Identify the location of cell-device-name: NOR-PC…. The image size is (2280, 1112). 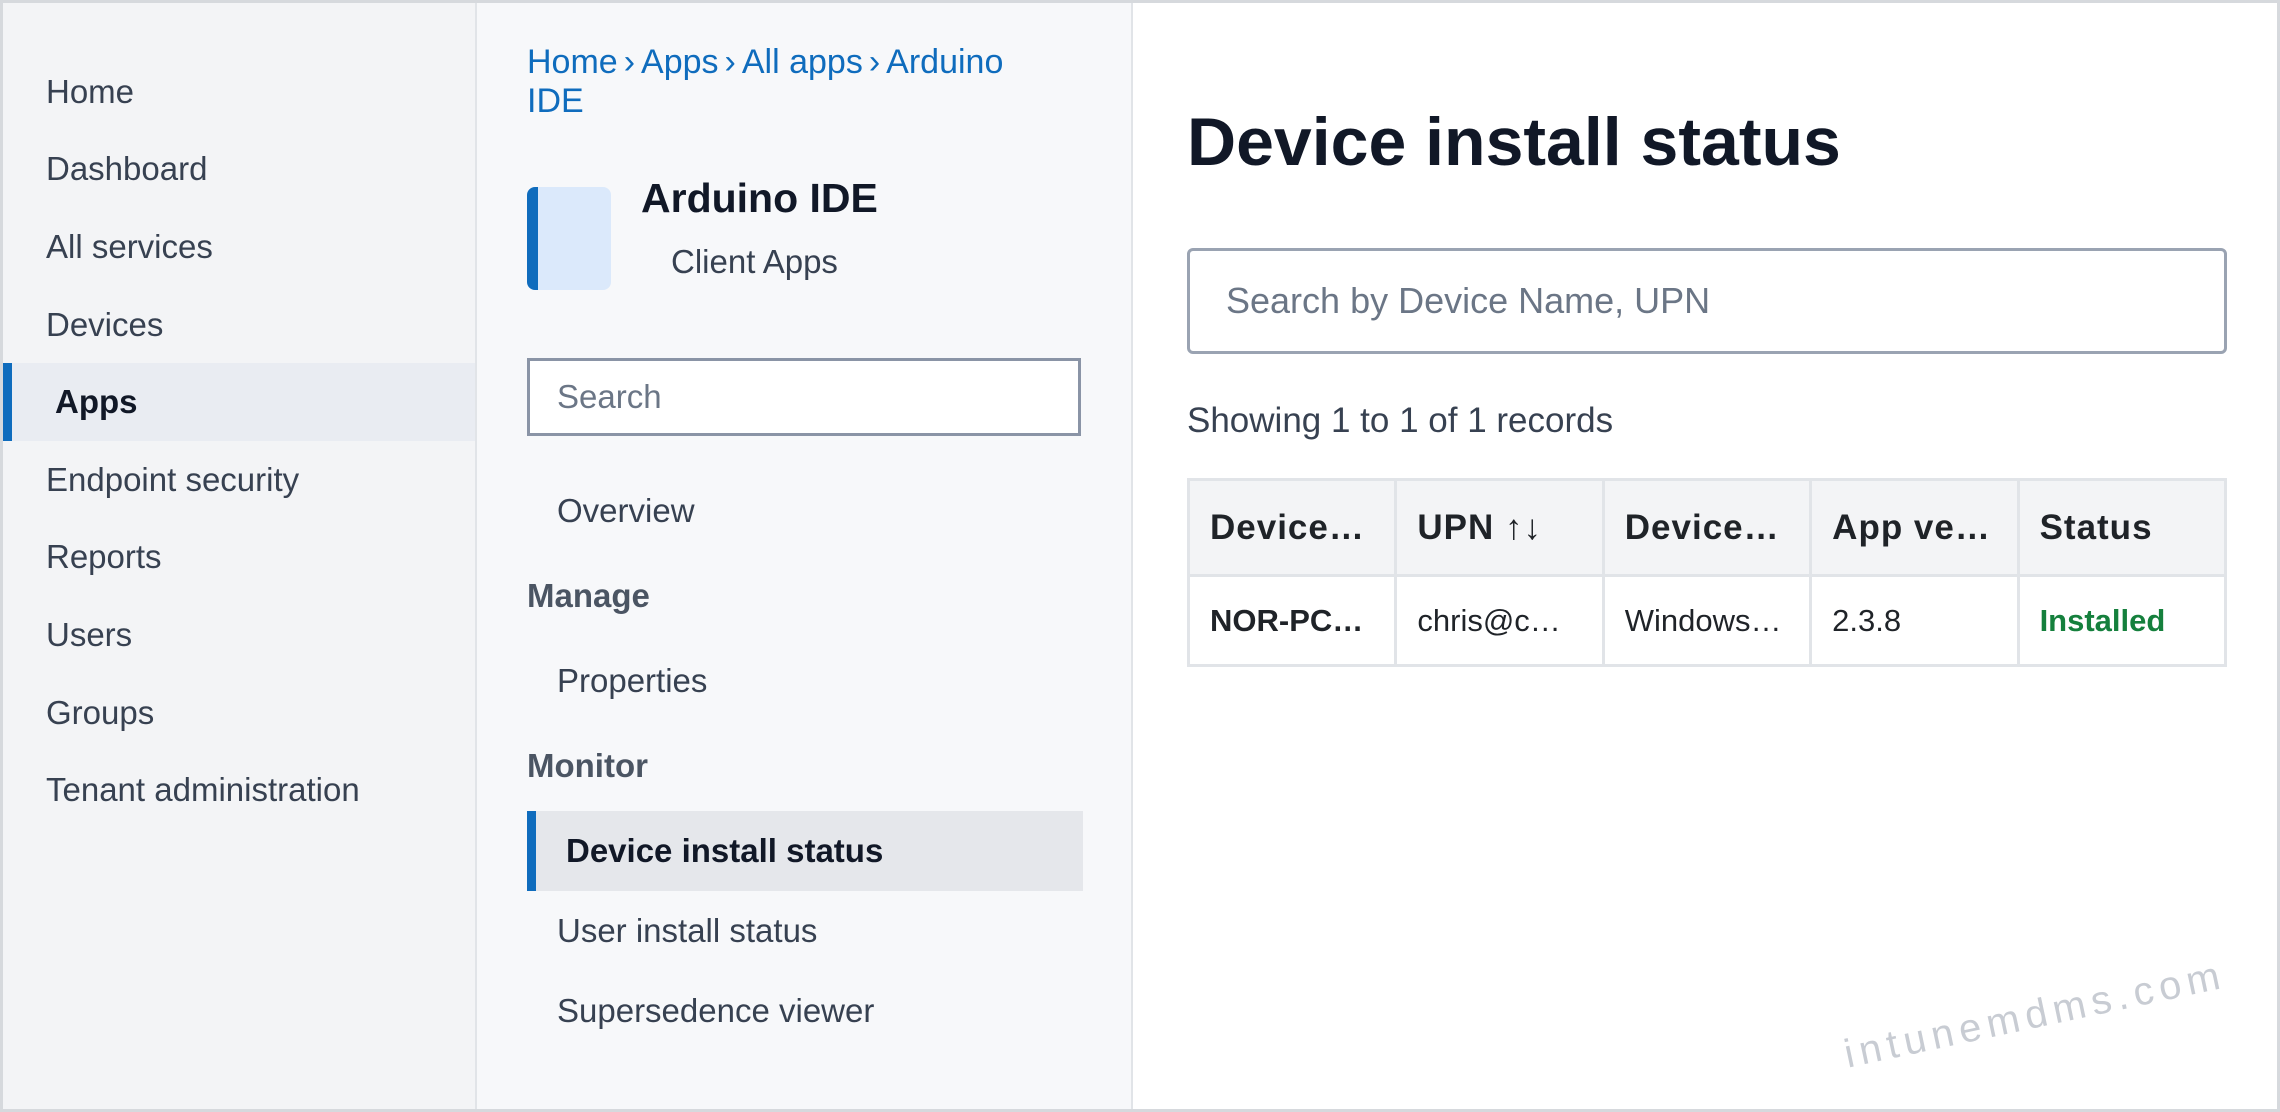
(1292, 620).